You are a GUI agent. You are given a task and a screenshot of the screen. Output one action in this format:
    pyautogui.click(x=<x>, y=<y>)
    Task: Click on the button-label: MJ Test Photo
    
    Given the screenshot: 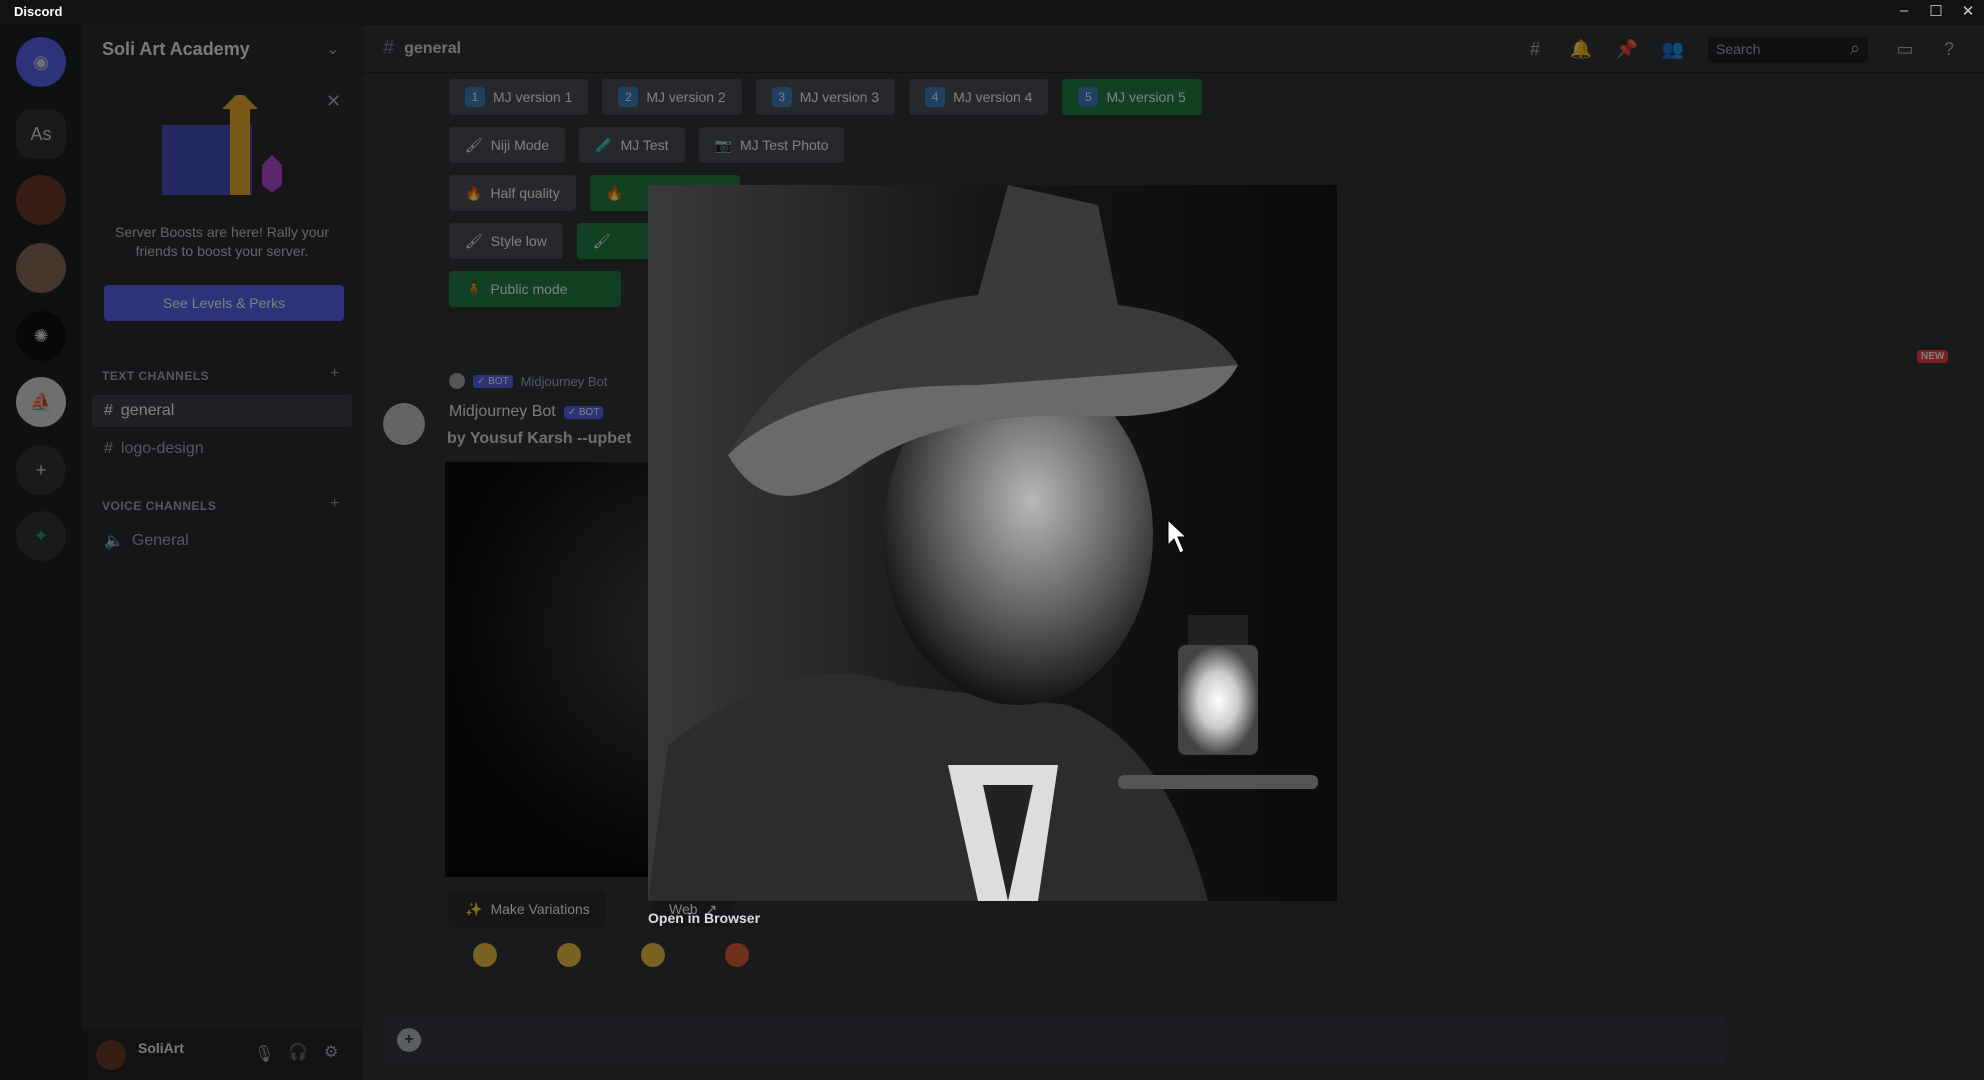 What is the action you would take?
    pyautogui.click(x=784, y=145)
    